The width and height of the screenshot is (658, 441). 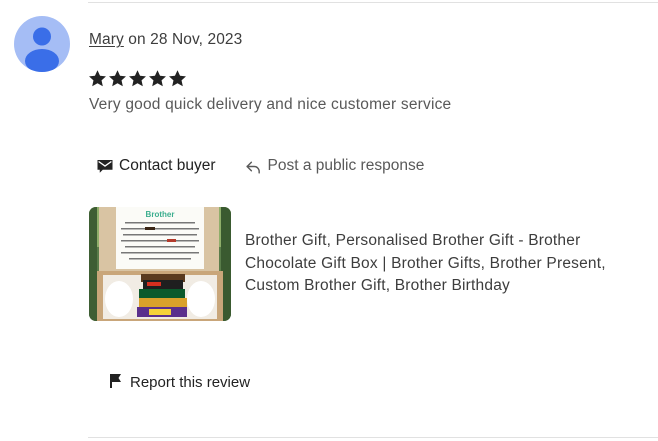 I want to click on star-rating, so click(x=137, y=78).